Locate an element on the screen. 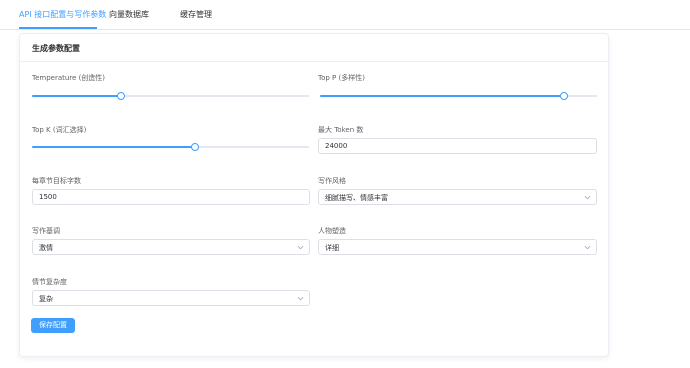 This screenshot has width=690, height=368. card-title: 生成参数配置 is located at coordinates (56, 48).